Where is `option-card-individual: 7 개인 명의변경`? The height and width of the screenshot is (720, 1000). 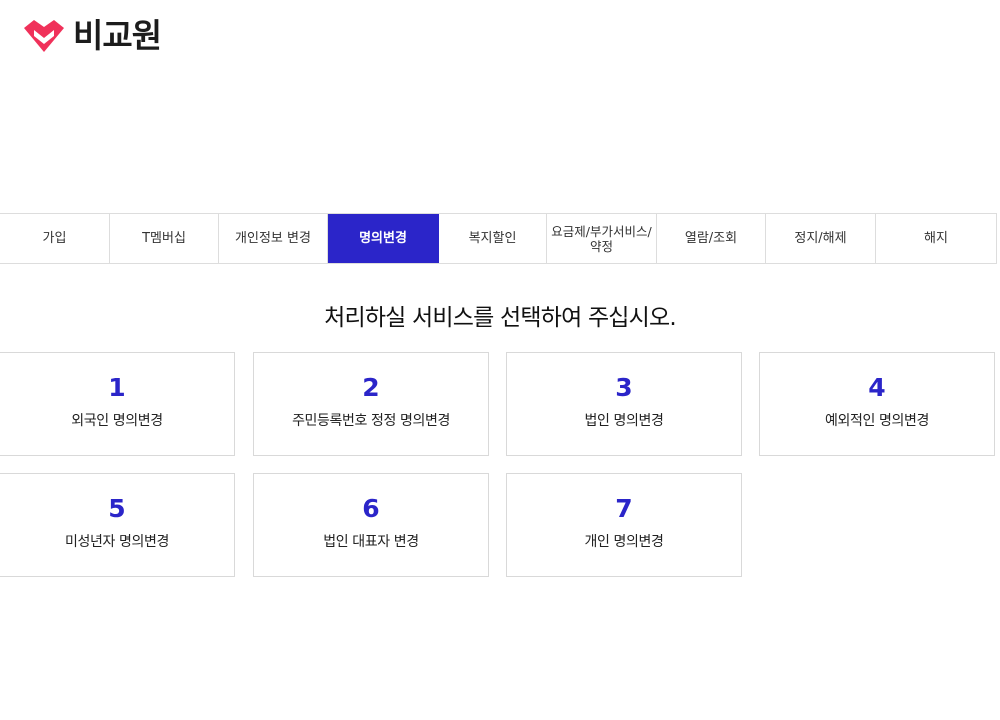
option-card-individual: 7 개인 명의변경 is located at coordinates (624, 525).